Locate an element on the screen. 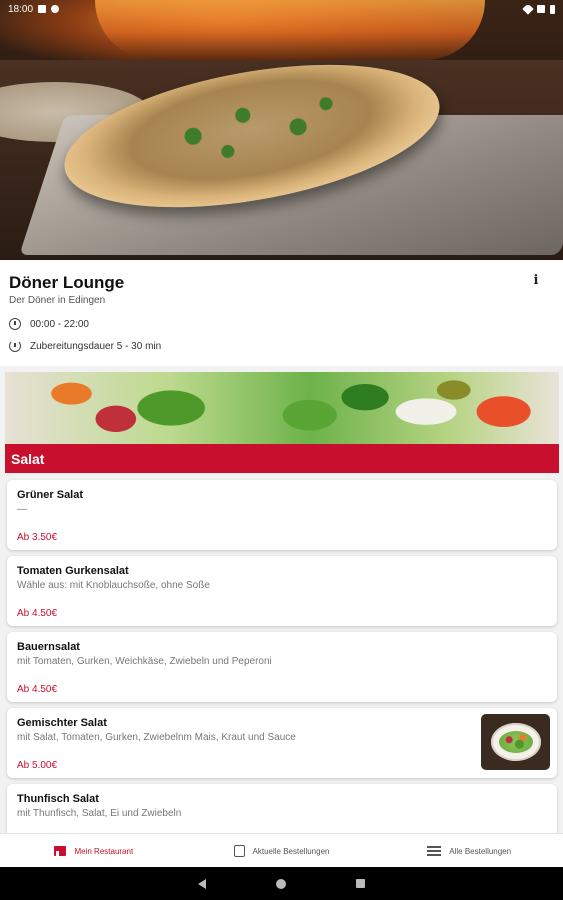 Image resolution: width=563 pixels, height=900 pixels. restaurant-tagline: Der Döner in Edingen is located at coordinates (57, 300).